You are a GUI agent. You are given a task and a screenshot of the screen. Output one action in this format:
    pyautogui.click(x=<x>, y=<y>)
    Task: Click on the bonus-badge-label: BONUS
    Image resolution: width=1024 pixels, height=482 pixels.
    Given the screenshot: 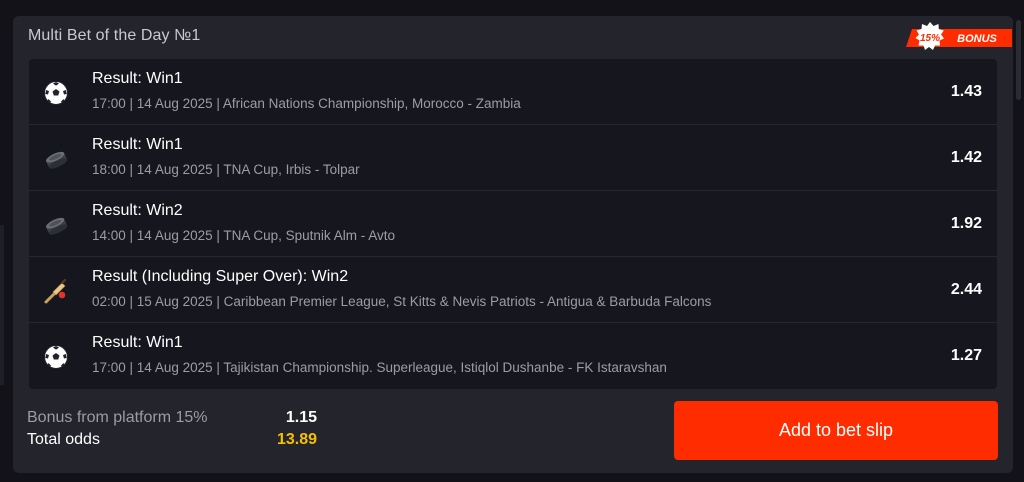 What is the action you would take?
    pyautogui.click(x=977, y=39)
    